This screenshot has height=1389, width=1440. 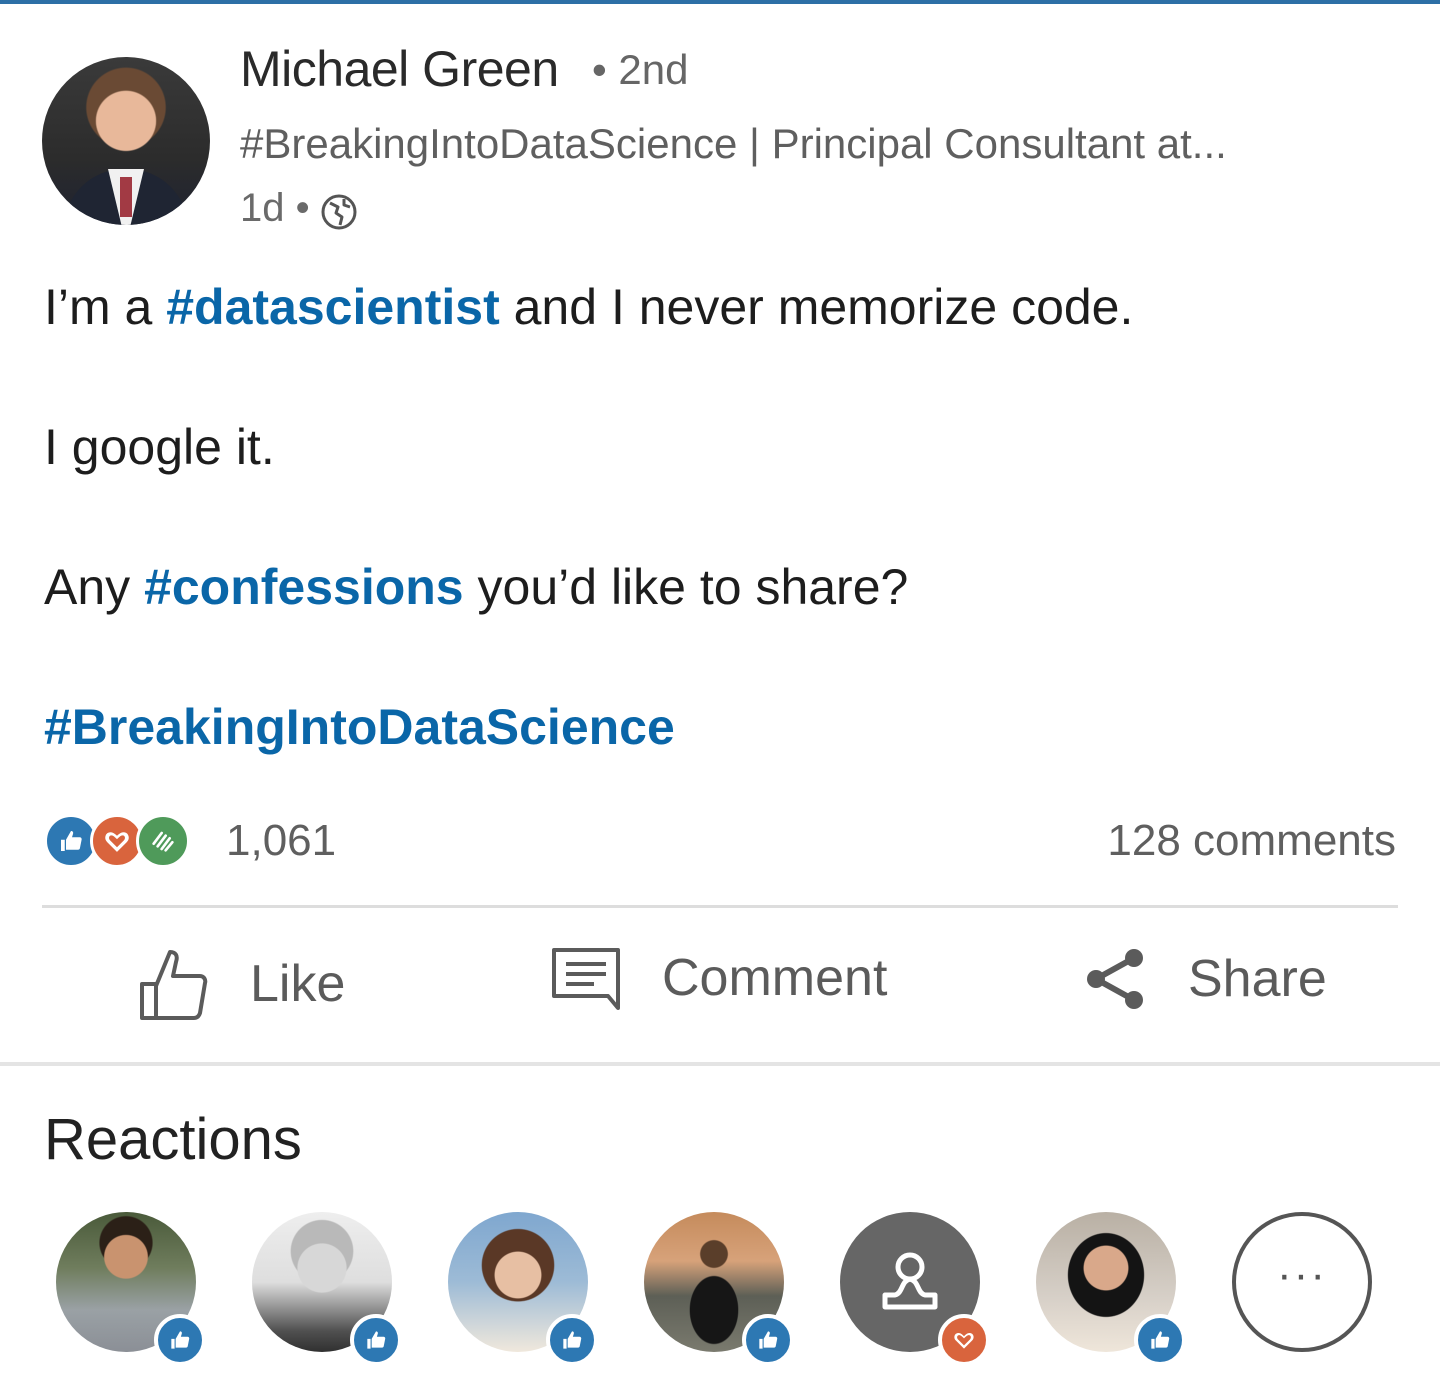 What do you see at coordinates (640, 69) in the screenshot?
I see `connection-degree: • 2nd` at bounding box center [640, 69].